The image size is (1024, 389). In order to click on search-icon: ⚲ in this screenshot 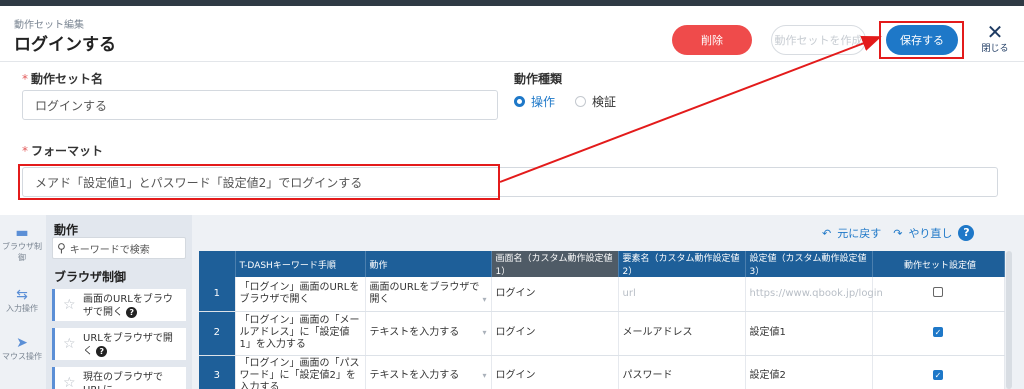, I will do `click(61, 248)`.